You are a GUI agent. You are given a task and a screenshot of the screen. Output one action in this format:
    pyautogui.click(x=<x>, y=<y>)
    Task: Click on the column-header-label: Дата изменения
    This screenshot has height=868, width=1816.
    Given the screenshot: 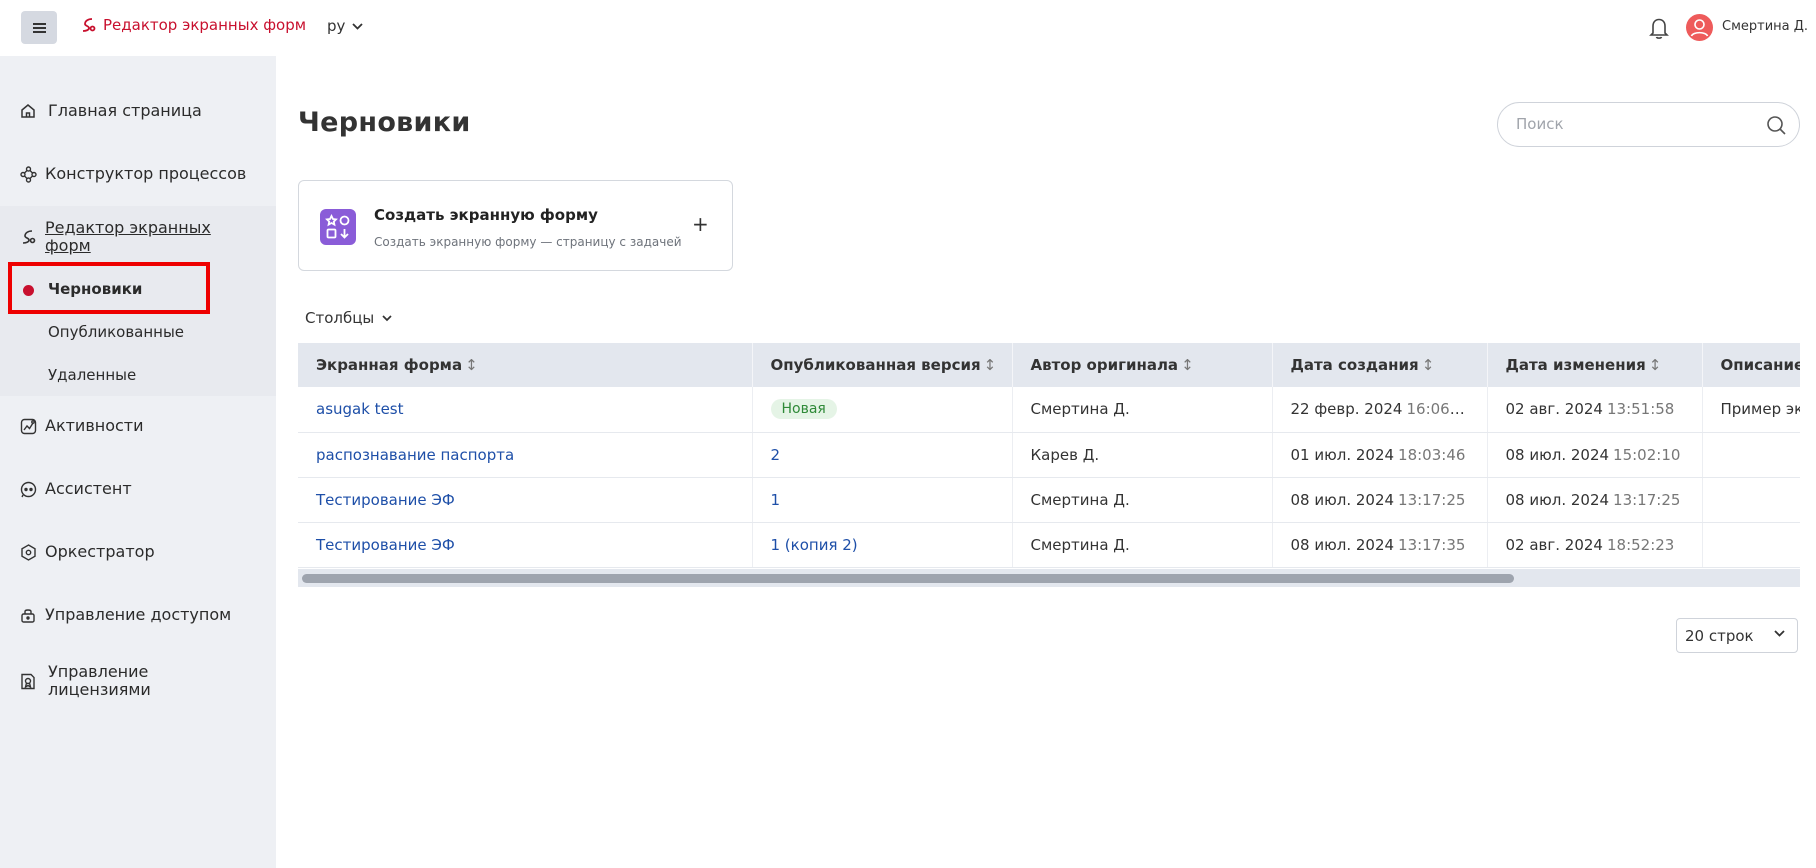 What is the action you would take?
    pyautogui.click(x=1575, y=365)
    